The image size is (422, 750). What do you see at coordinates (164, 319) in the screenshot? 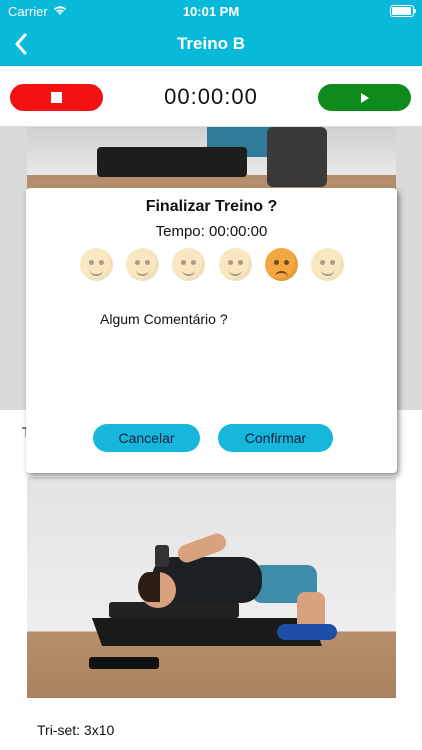
I see `comment-field: Algum Comentário ?` at bounding box center [164, 319].